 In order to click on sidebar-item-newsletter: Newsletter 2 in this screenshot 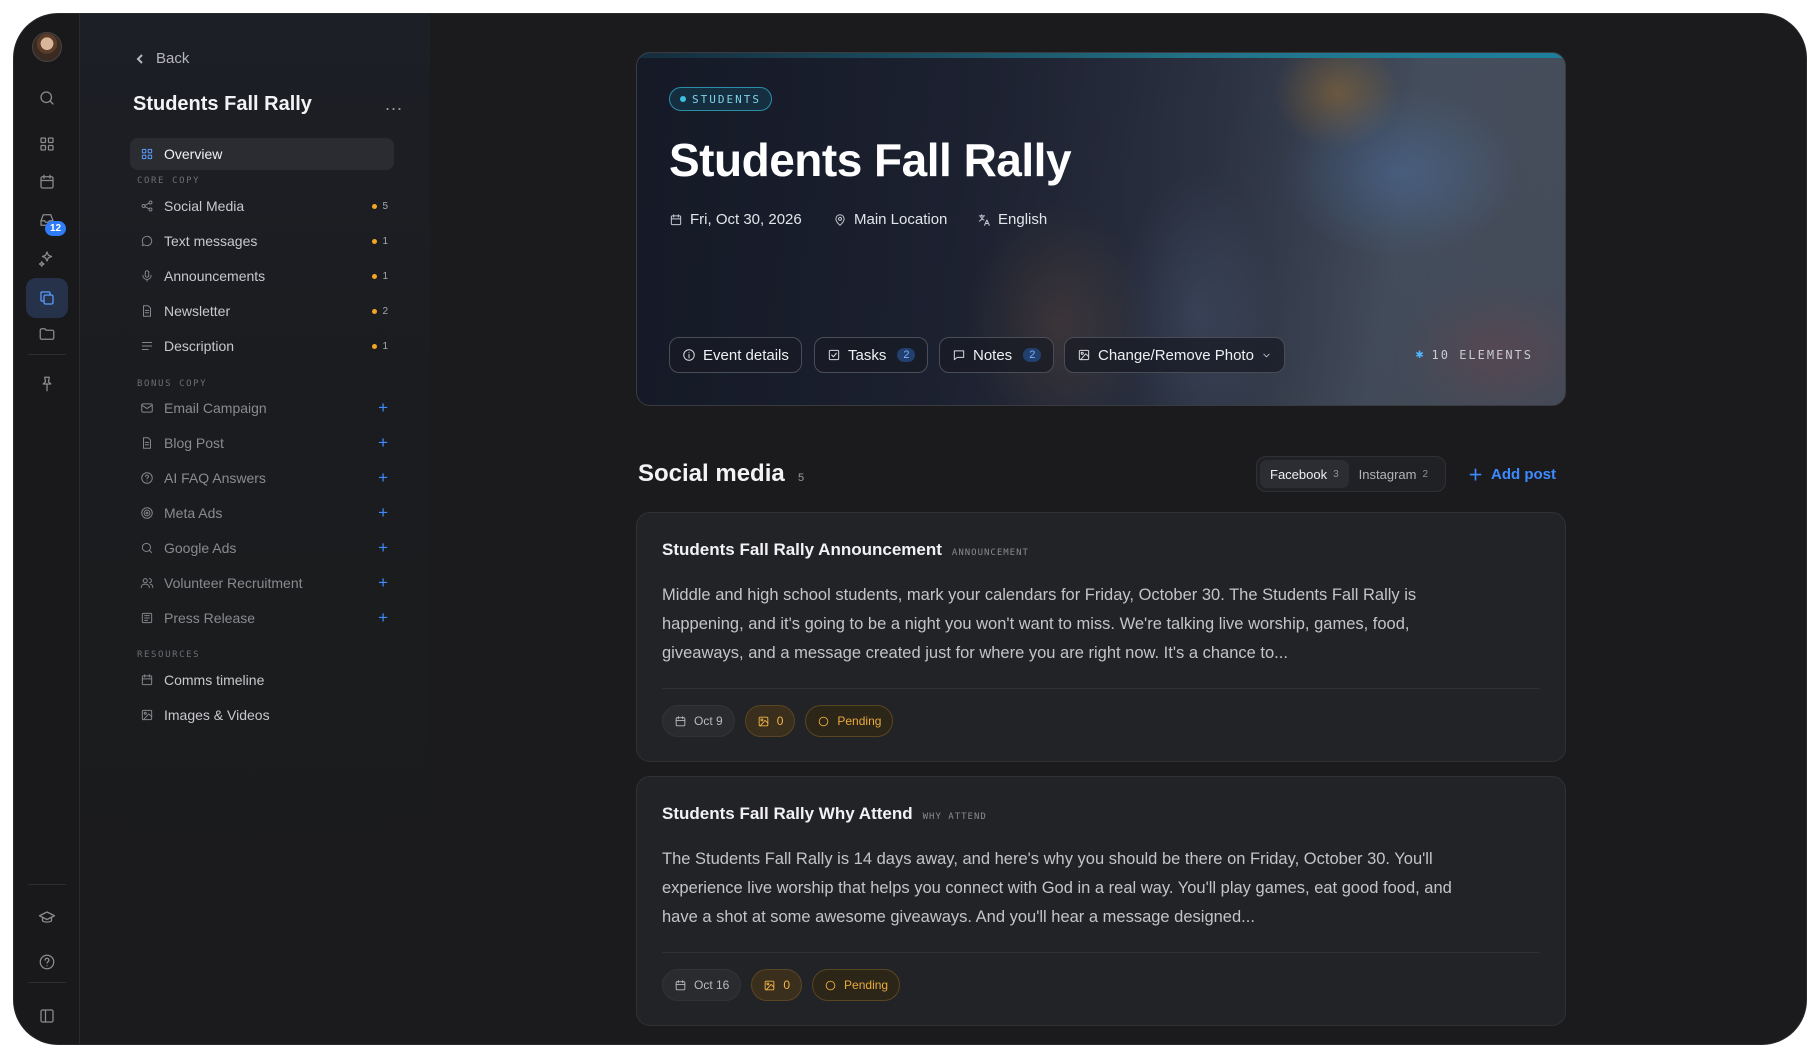, I will do `click(262, 311)`.